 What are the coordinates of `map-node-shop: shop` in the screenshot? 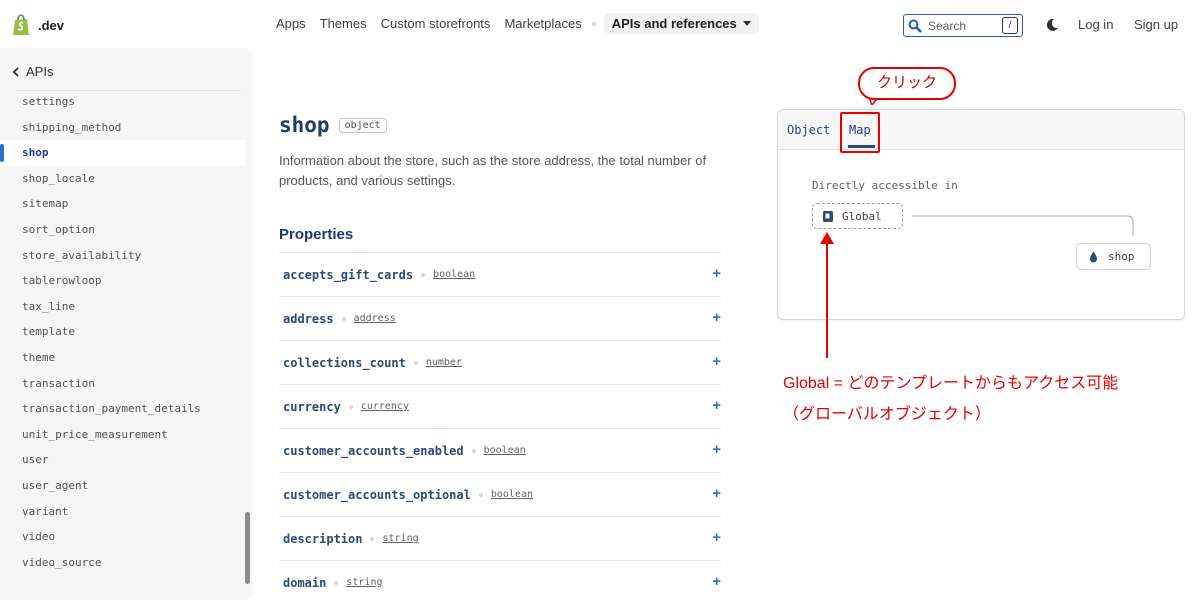 It's located at (1113, 256).